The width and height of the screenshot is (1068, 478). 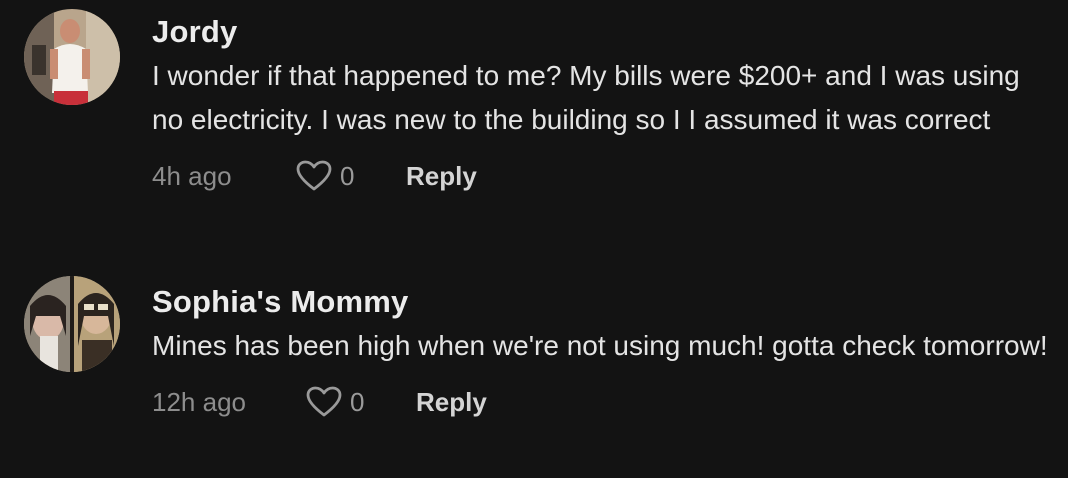 I want to click on username: Sophia's Mommy, so click(x=604, y=302).